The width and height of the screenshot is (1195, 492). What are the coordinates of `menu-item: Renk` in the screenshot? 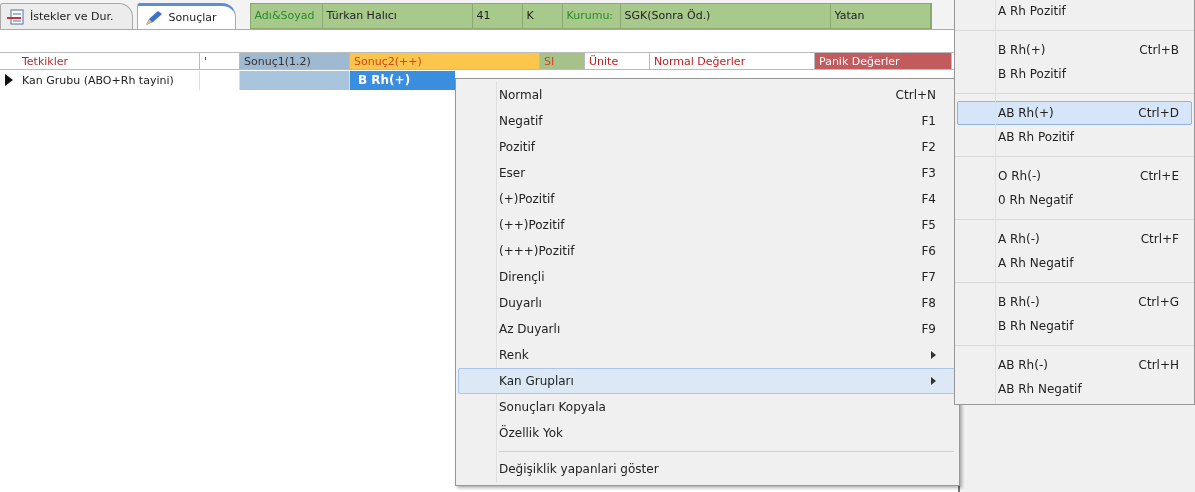 It's located at (707, 355).